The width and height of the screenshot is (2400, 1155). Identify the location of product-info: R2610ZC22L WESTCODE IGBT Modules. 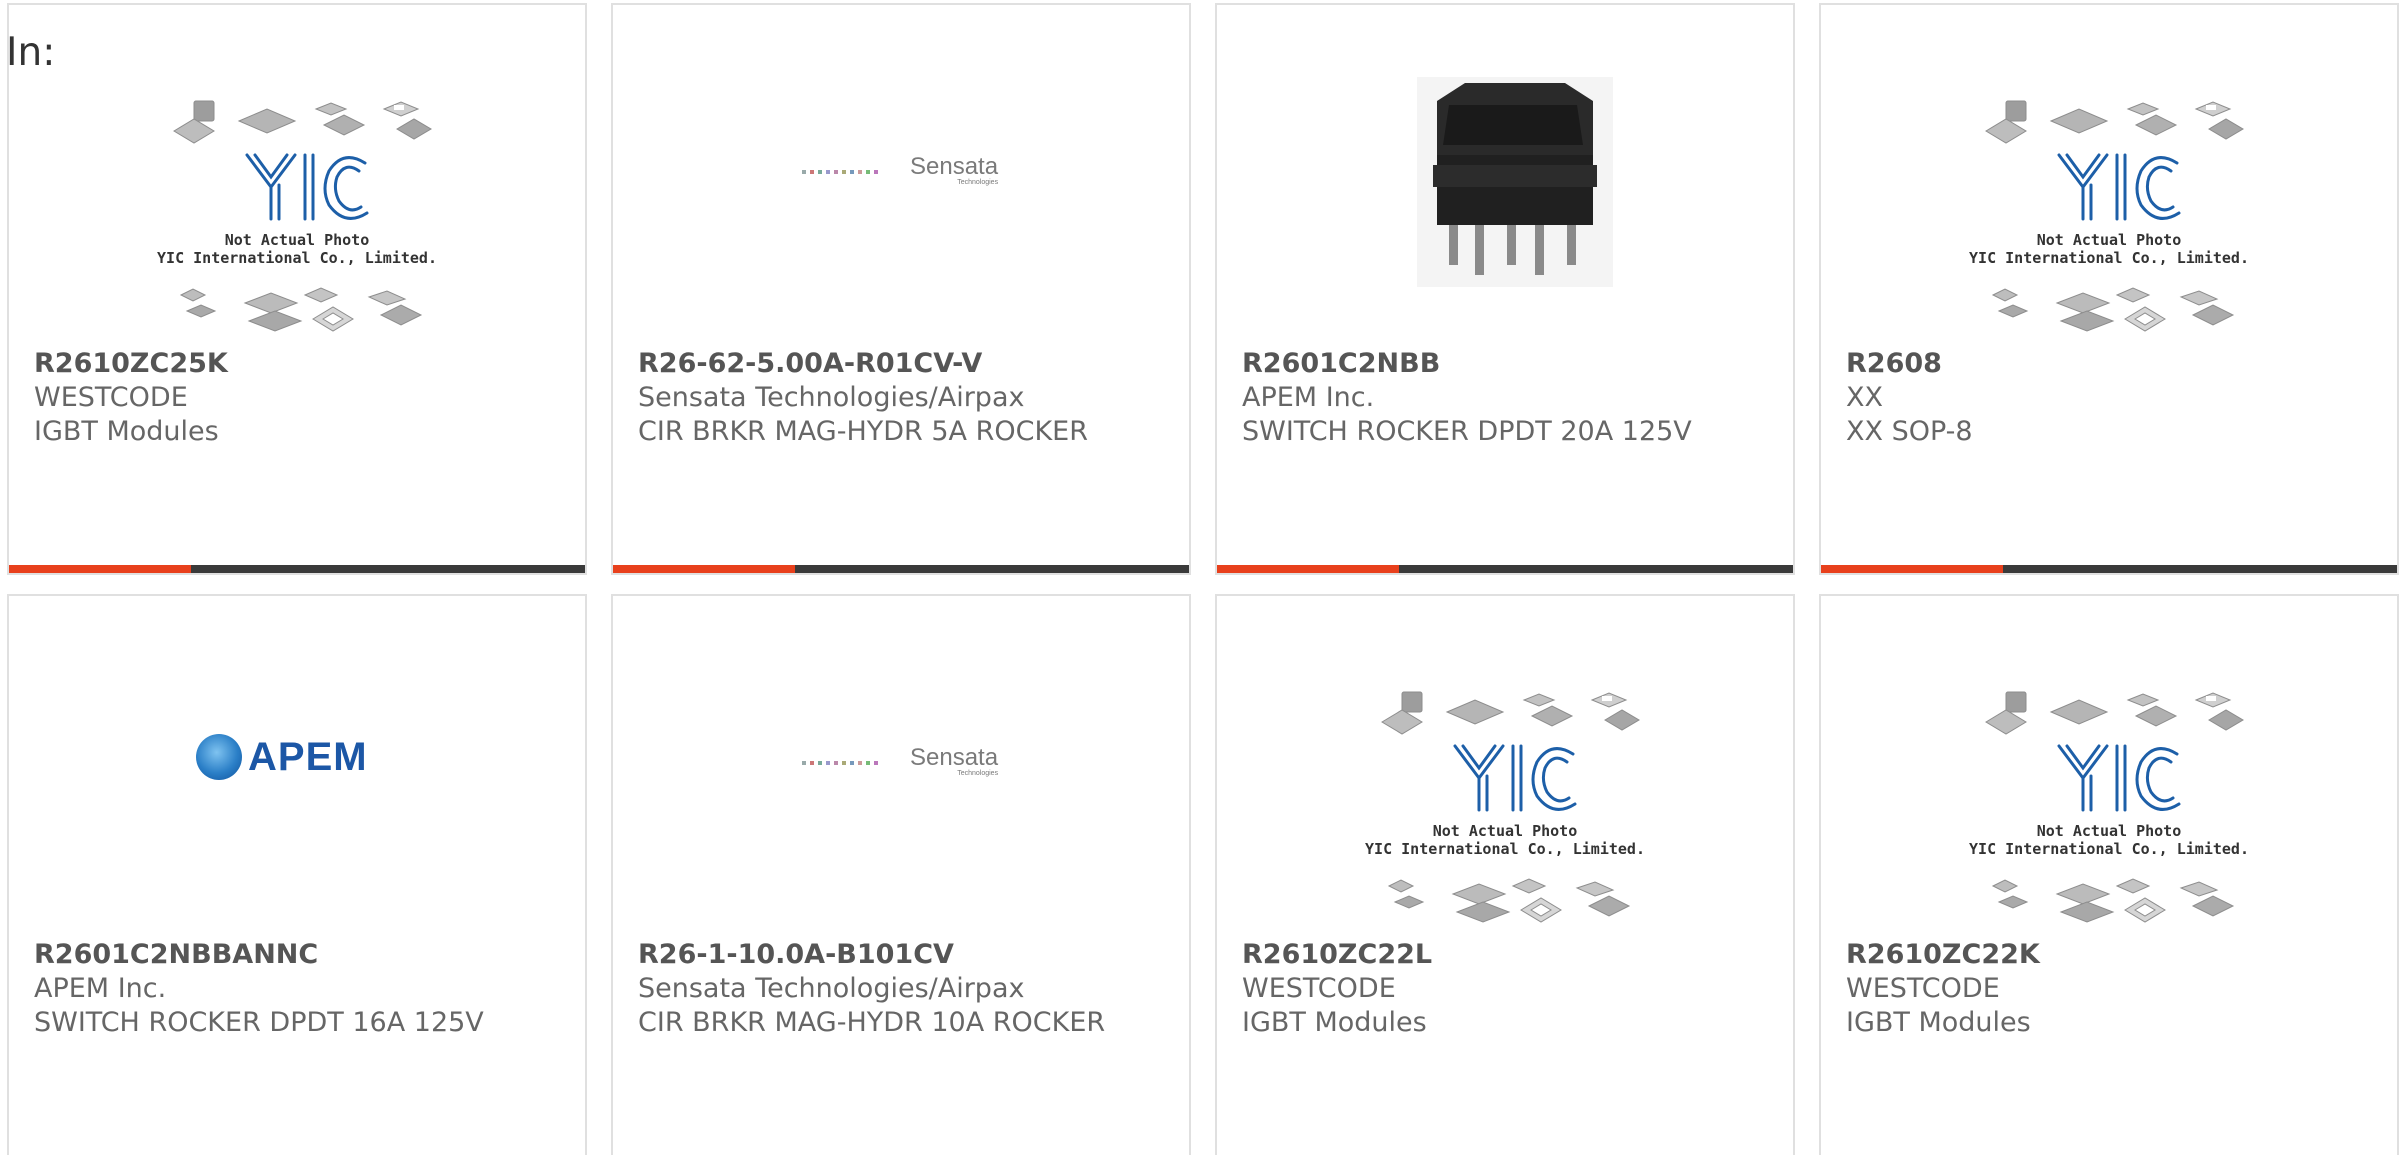
(1507, 989).